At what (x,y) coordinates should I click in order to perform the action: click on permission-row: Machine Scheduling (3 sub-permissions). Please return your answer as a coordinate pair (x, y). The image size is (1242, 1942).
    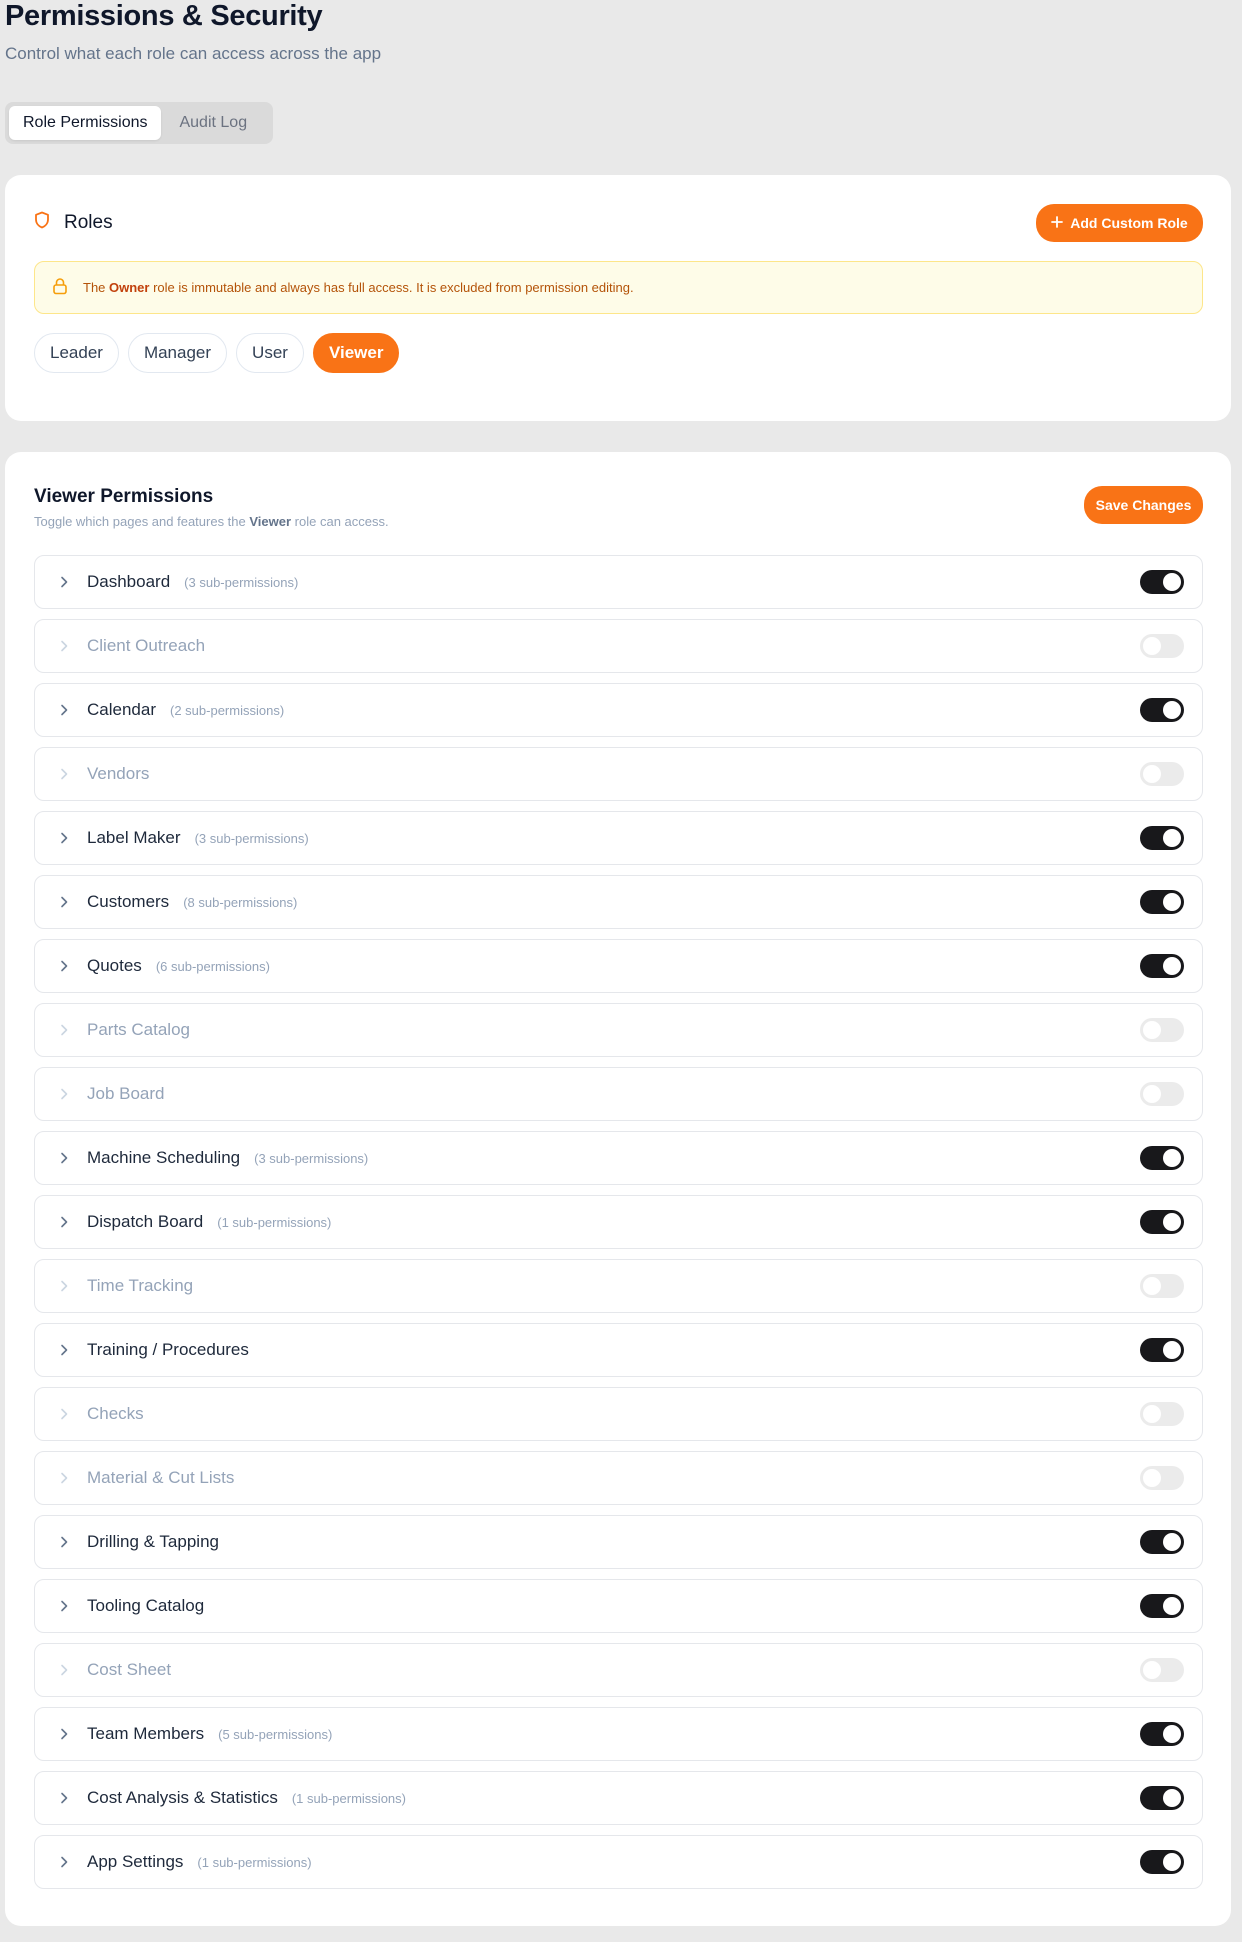
    Looking at the image, I should click on (618, 1158).